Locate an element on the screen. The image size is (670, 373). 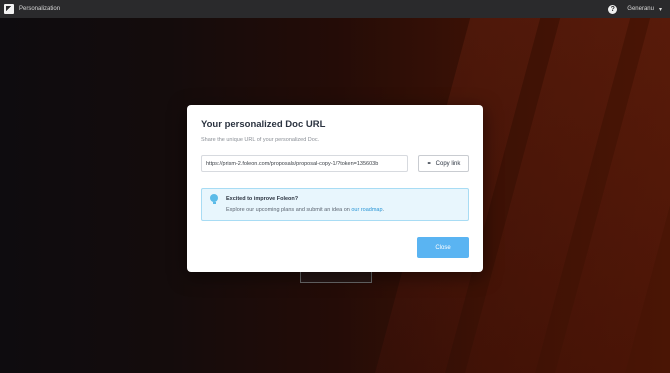
topbar-right: ? Generanu ▾ is located at coordinates (635, 9).